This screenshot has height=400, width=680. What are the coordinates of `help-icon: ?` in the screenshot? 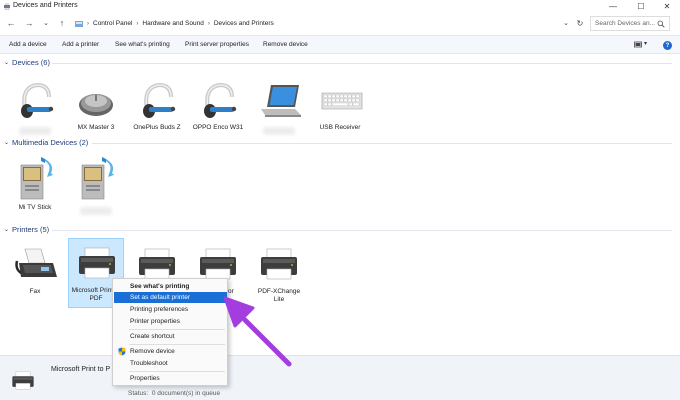 It's located at (667, 45).